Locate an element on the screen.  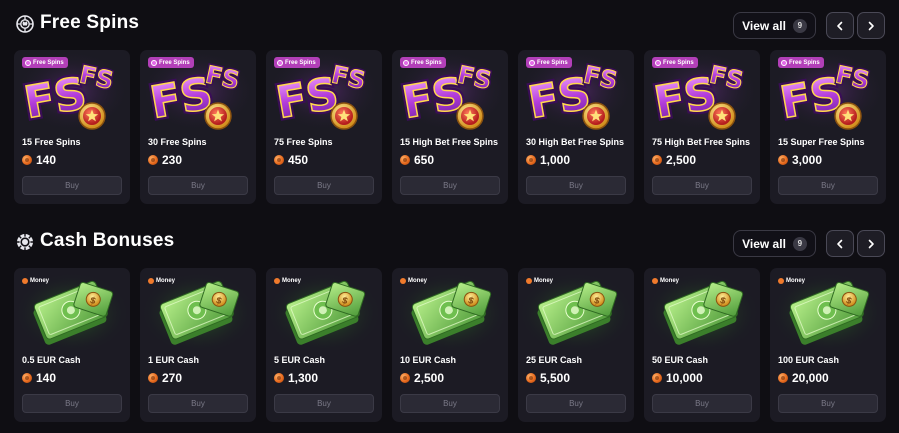
section-title: Free Spins is located at coordinates (90, 22).